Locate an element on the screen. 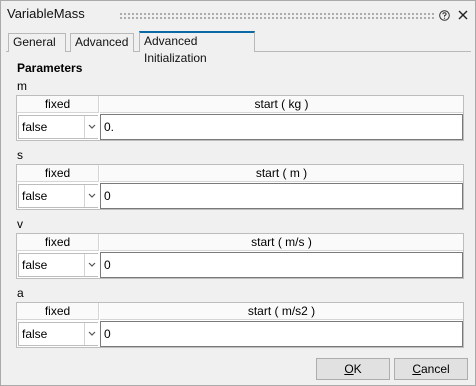  start-input-value: 0. is located at coordinates (109, 127).